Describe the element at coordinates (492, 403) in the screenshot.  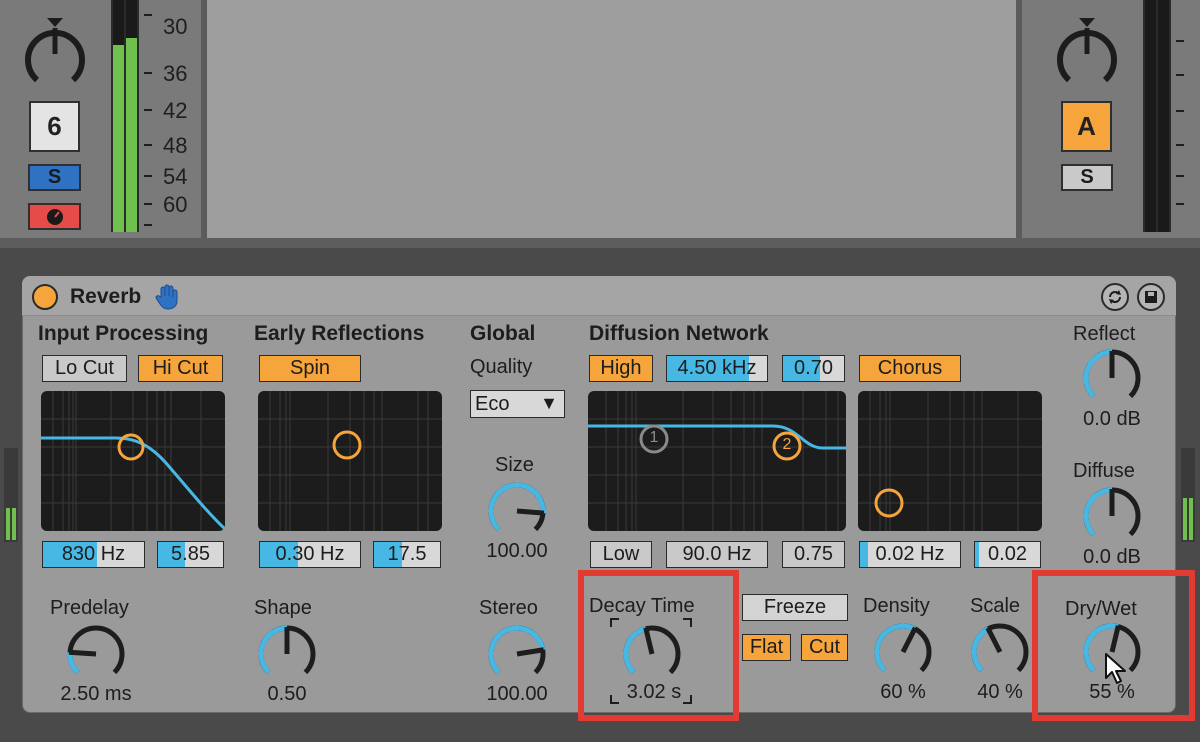
I see `quality-value: Eco` at that location.